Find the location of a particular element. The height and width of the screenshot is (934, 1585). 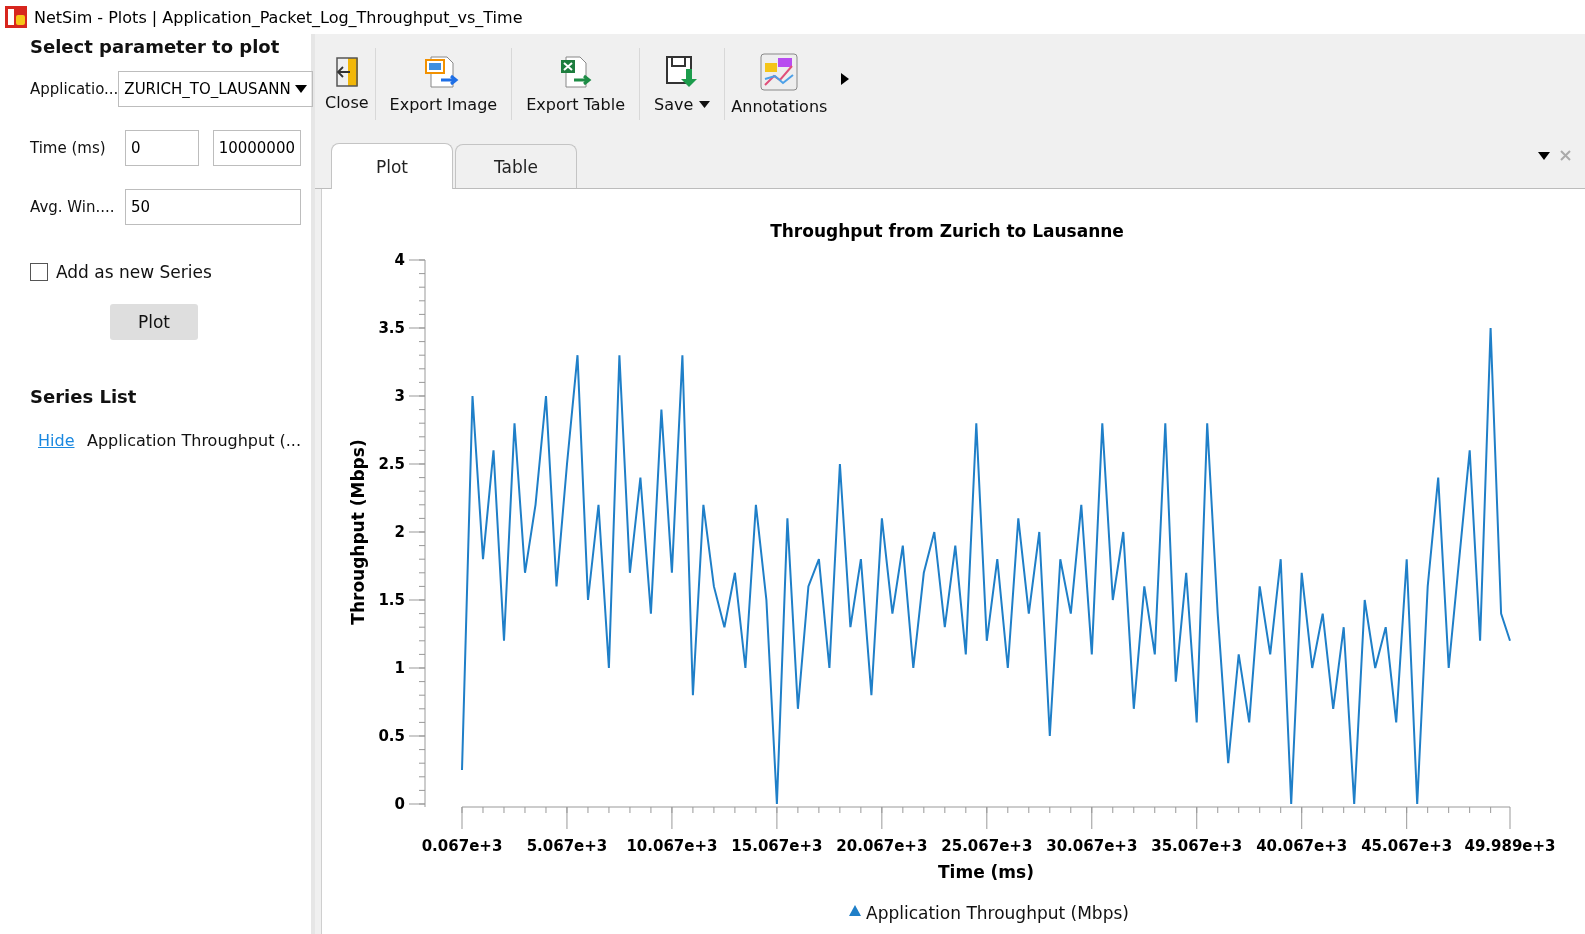

exit-icon is located at coordinates (346, 71).